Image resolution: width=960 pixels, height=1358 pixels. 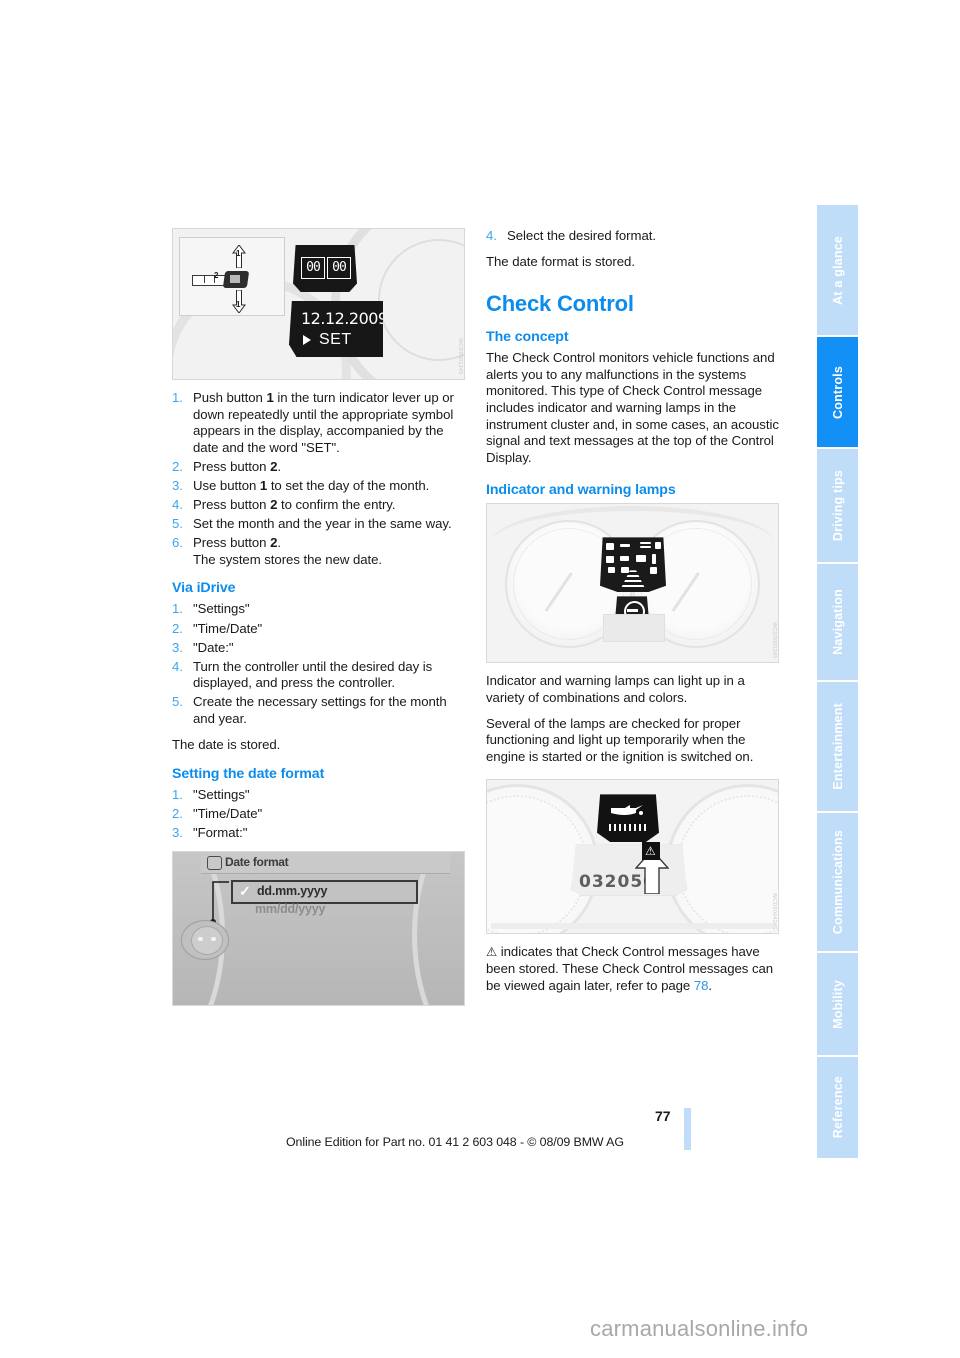 I want to click on list-item: Press button 2., so click(x=226, y=466).